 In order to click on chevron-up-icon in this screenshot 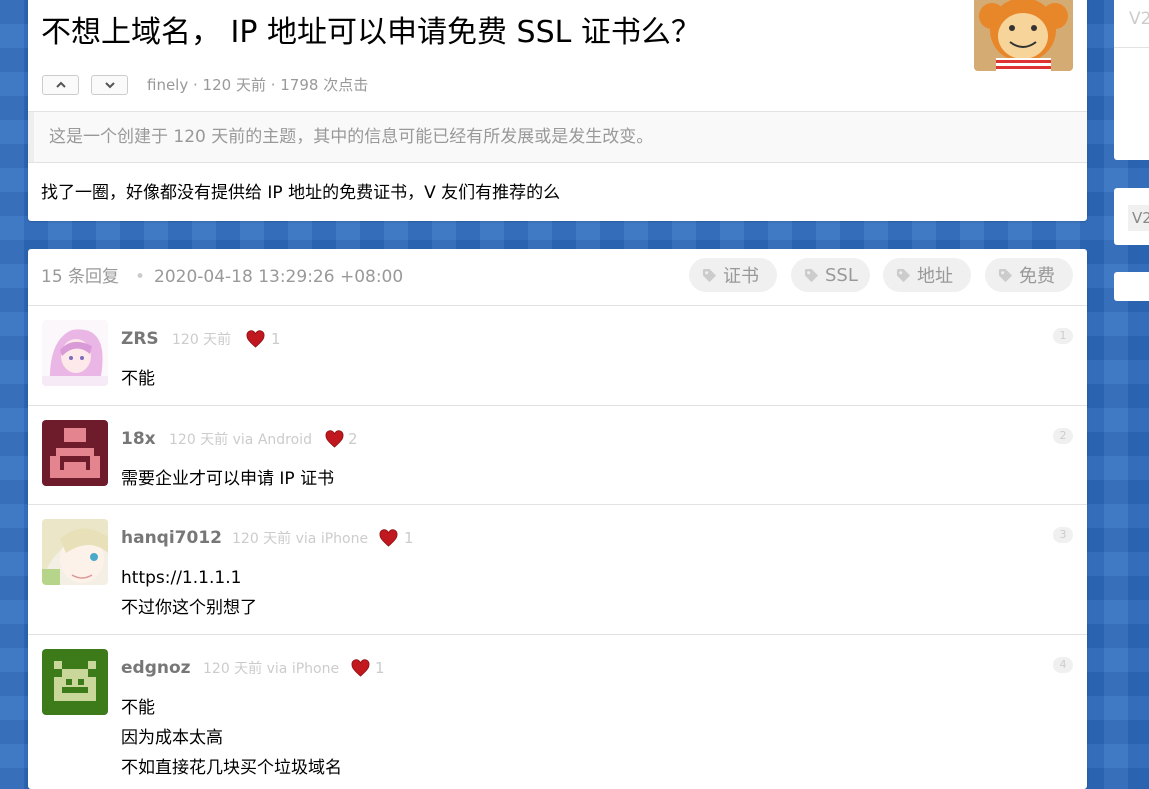, I will do `click(60, 84)`.